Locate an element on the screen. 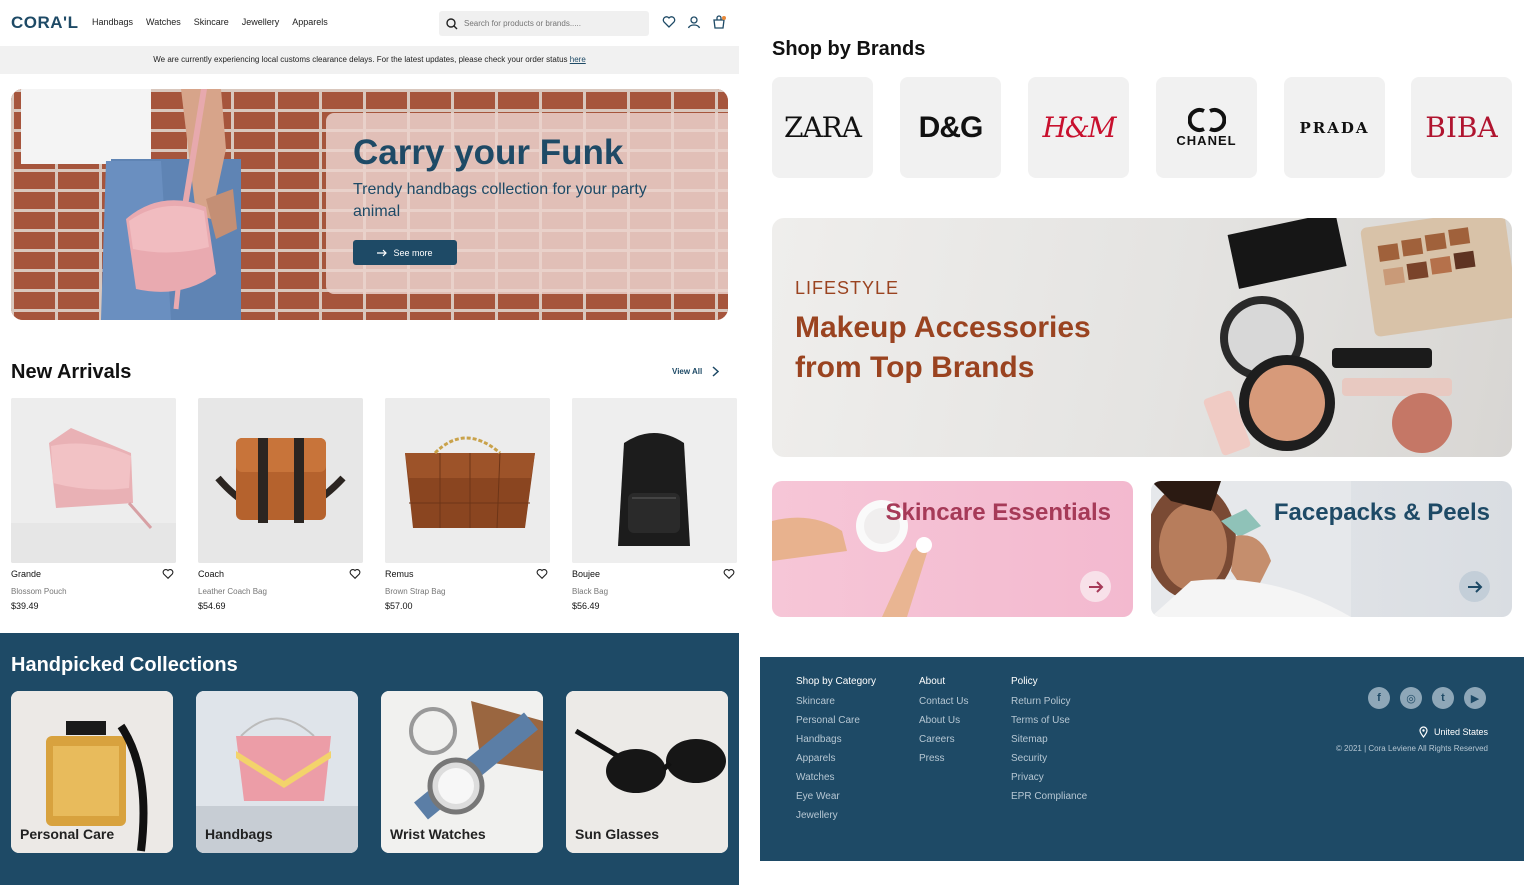 This screenshot has height=885, width=1524. user-icon is located at coordinates (694, 22).